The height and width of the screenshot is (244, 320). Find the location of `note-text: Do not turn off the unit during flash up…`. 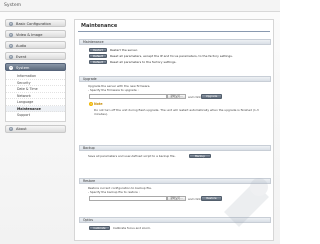

note-text: Do not turn off the unit during flash up… is located at coordinates (176, 111).